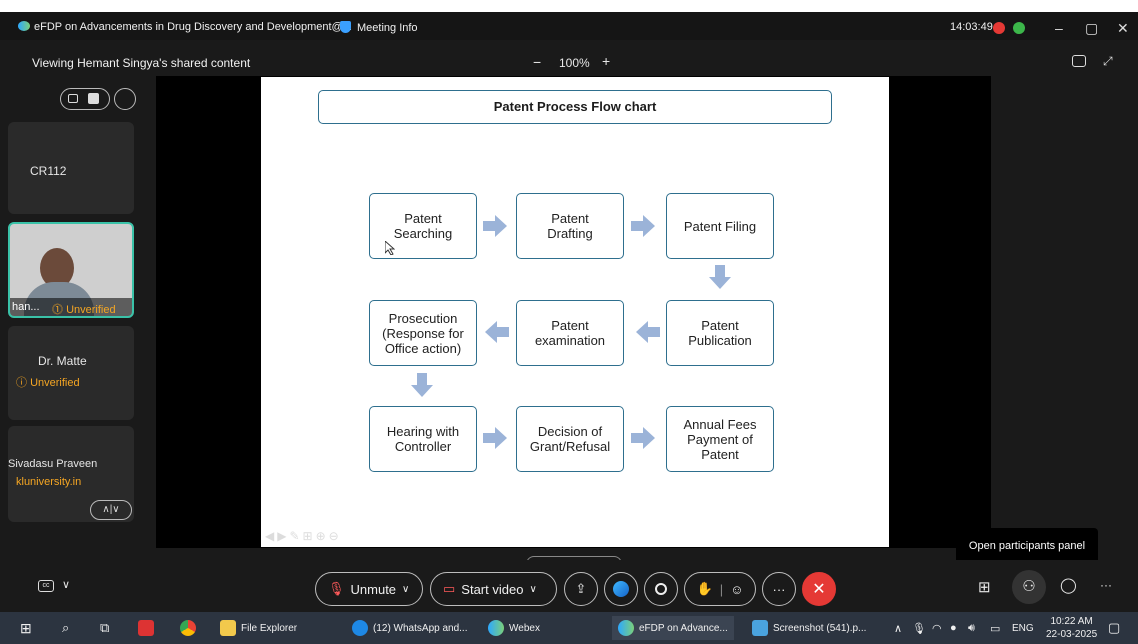 The width and height of the screenshot is (1138, 644). I want to click on shield-icon, so click(345, 27).